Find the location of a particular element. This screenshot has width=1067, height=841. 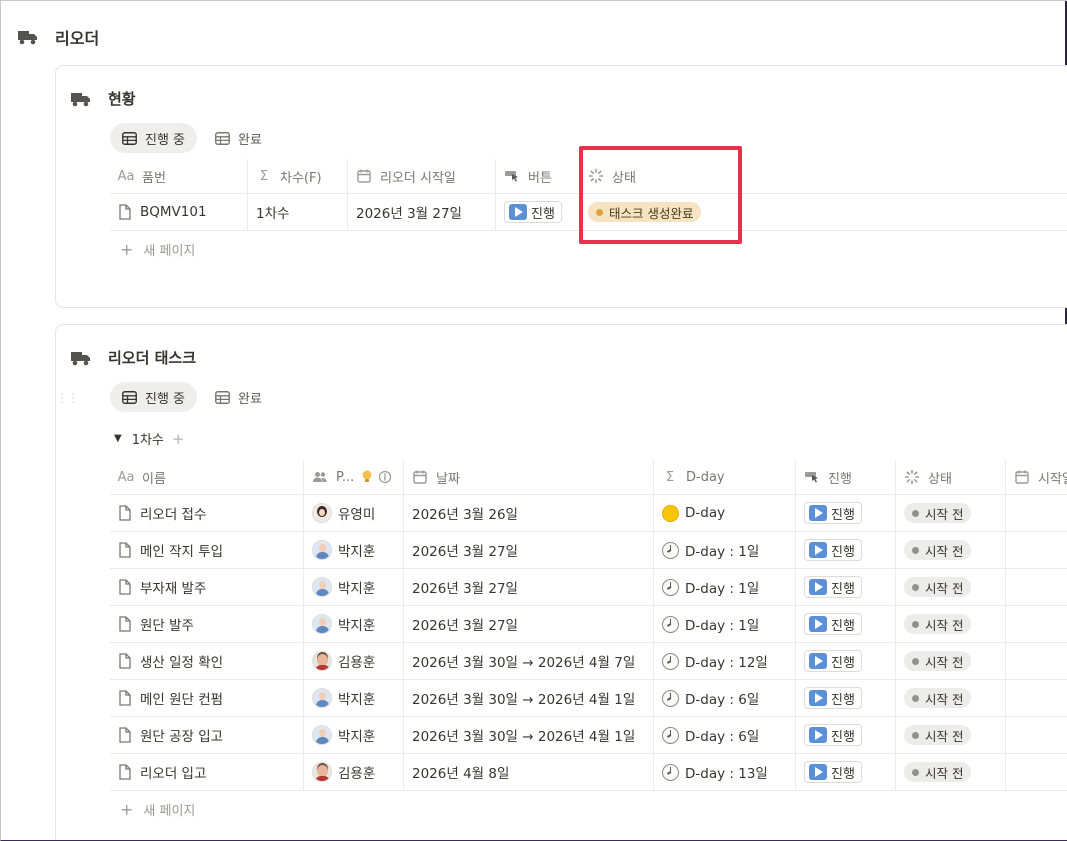

dday-cell: D-day : 12일 is located at coordinates (725, 661).